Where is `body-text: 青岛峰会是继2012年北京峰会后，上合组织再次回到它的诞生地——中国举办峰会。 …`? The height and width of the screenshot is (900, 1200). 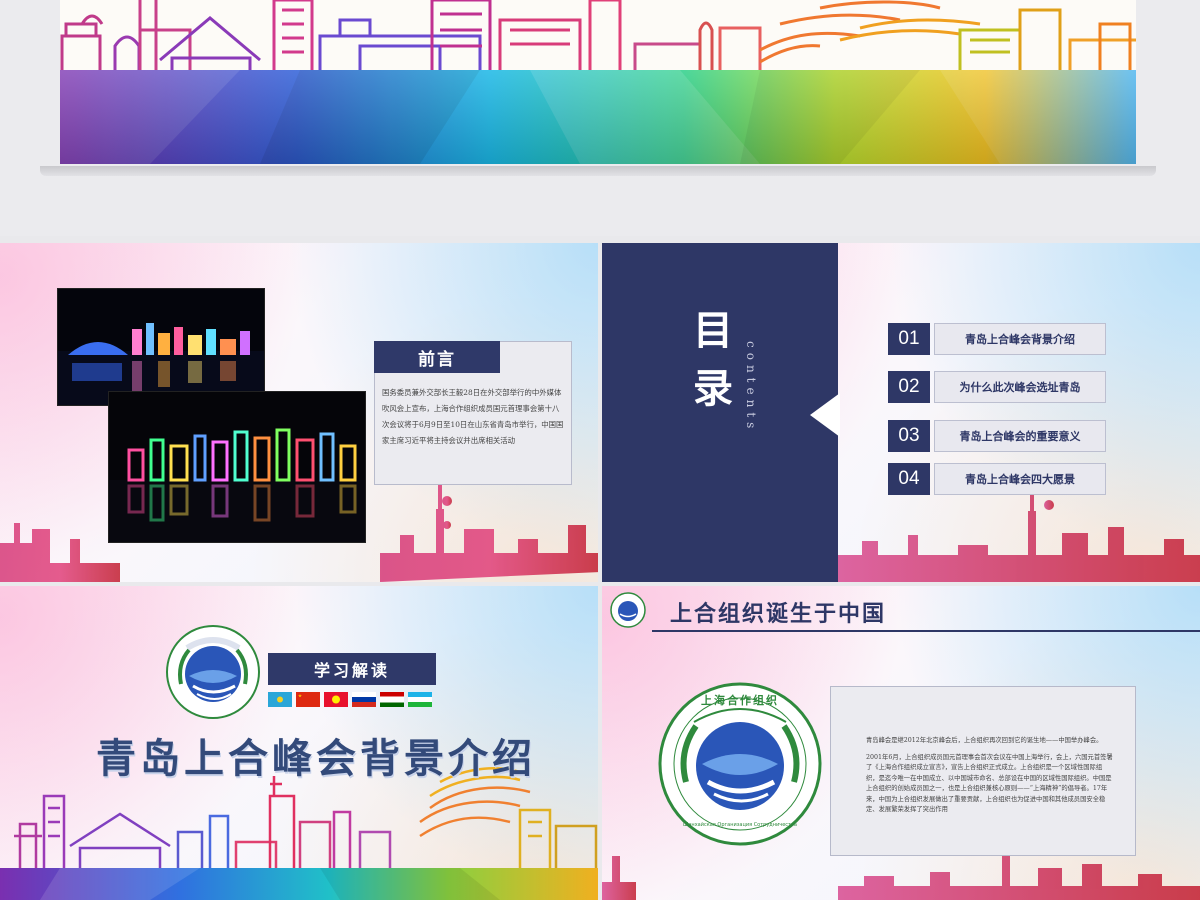
body-text: 青岛峰会是继2012年北京峰会后，上合组织再次回到它的诞生地——中国举办峰会。 … is located at coordinates (990, 779).